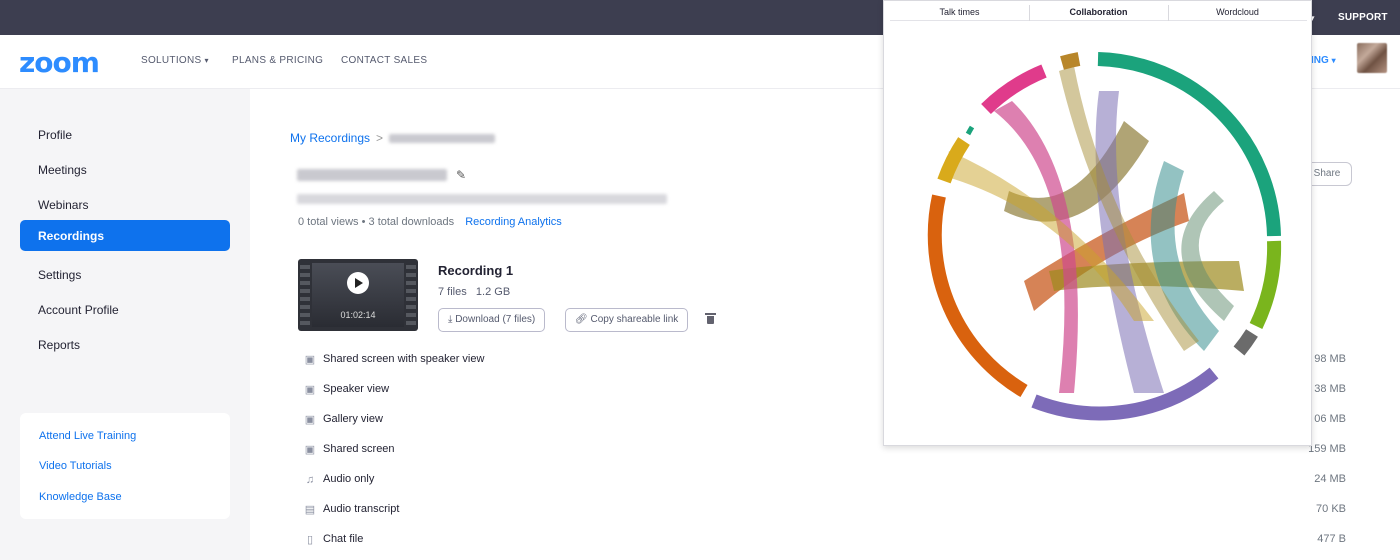 Image resolution: width=1400 pixels, height=560 pixels. What do you see at coordinates (1331, 509) in the screenshot?
I see `file-size: 70 KB` at bounding box center [1331, 509].